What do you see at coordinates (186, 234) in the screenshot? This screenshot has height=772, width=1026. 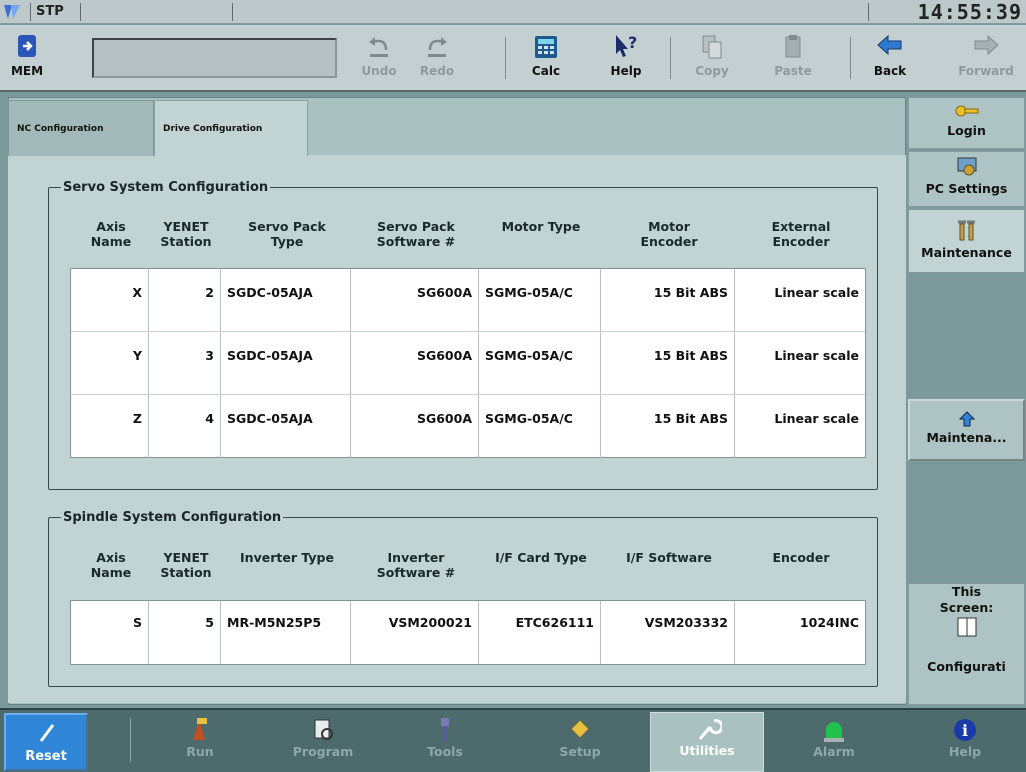 I see `servo-header-yenet-station: YENET Station` at bounding box center [186, 234].